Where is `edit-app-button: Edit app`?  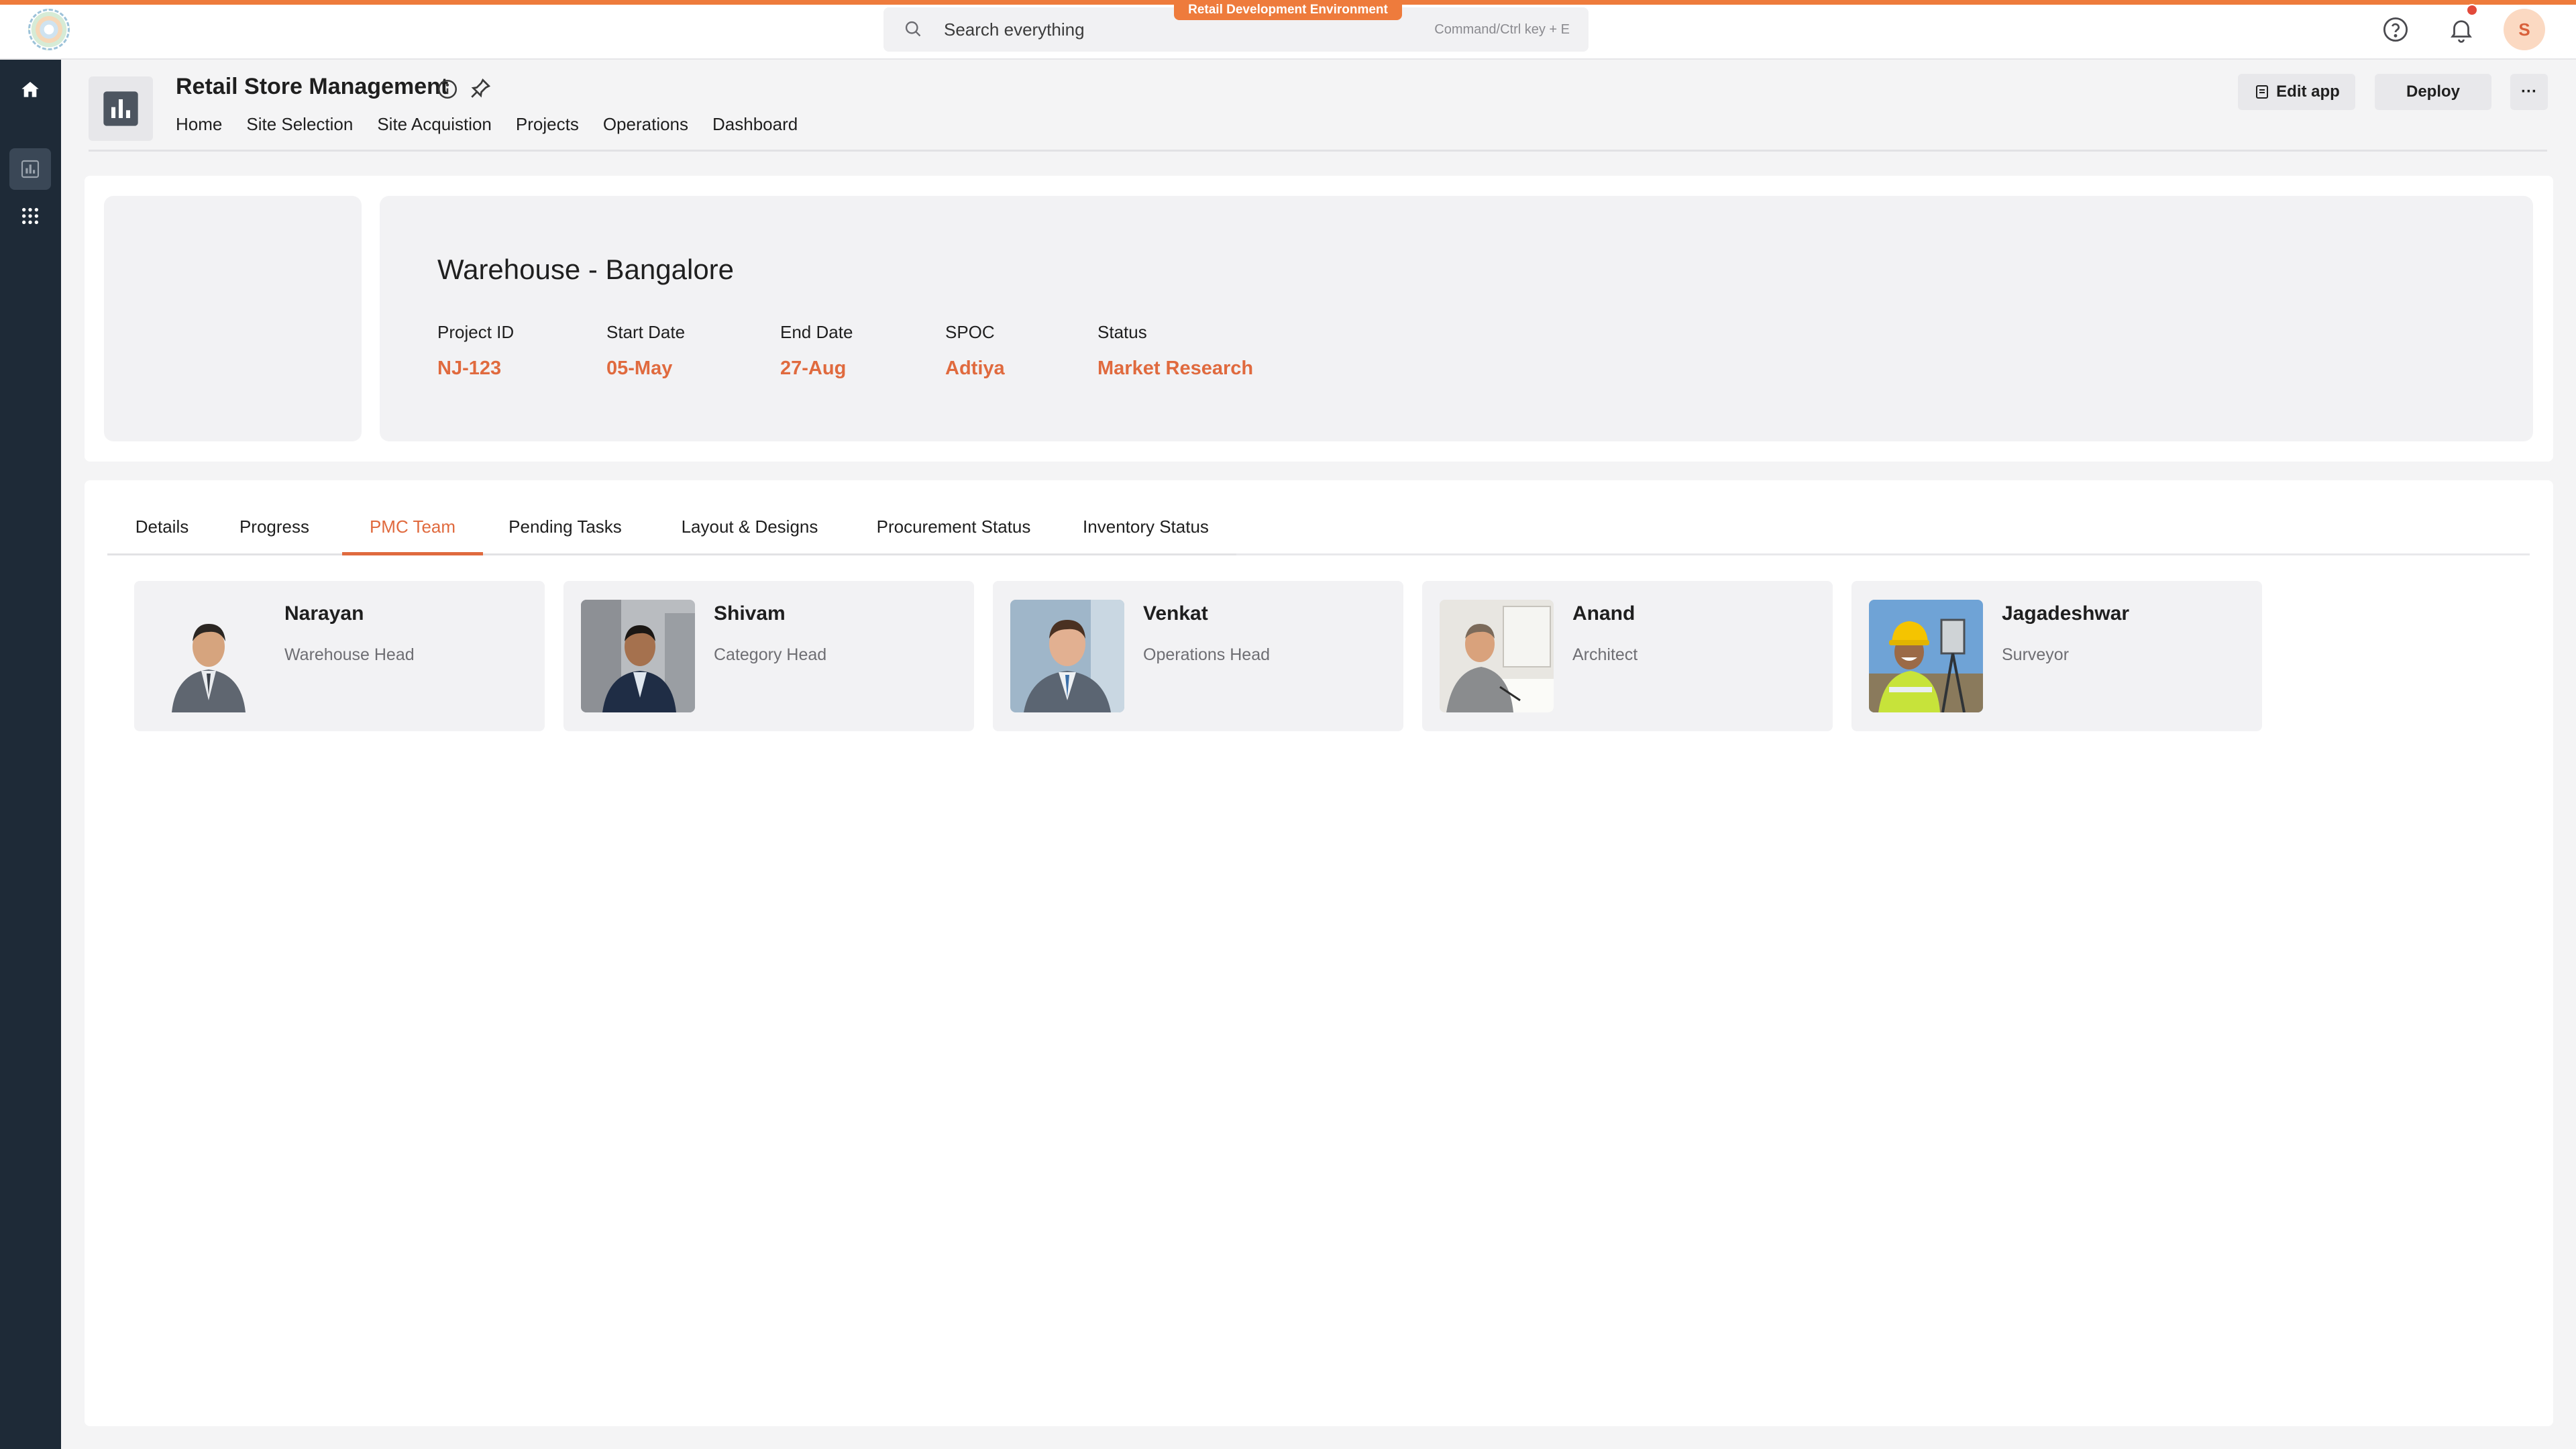
edit-app-button: Edit app is located at coordinates (2296, 92).